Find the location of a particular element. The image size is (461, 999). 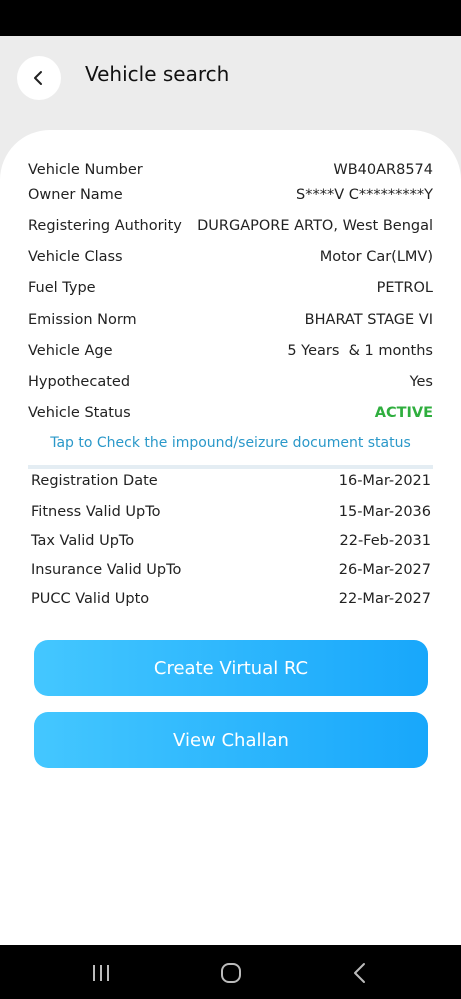

detail-label: Vehicle Number is located at coordinates (85, 170).